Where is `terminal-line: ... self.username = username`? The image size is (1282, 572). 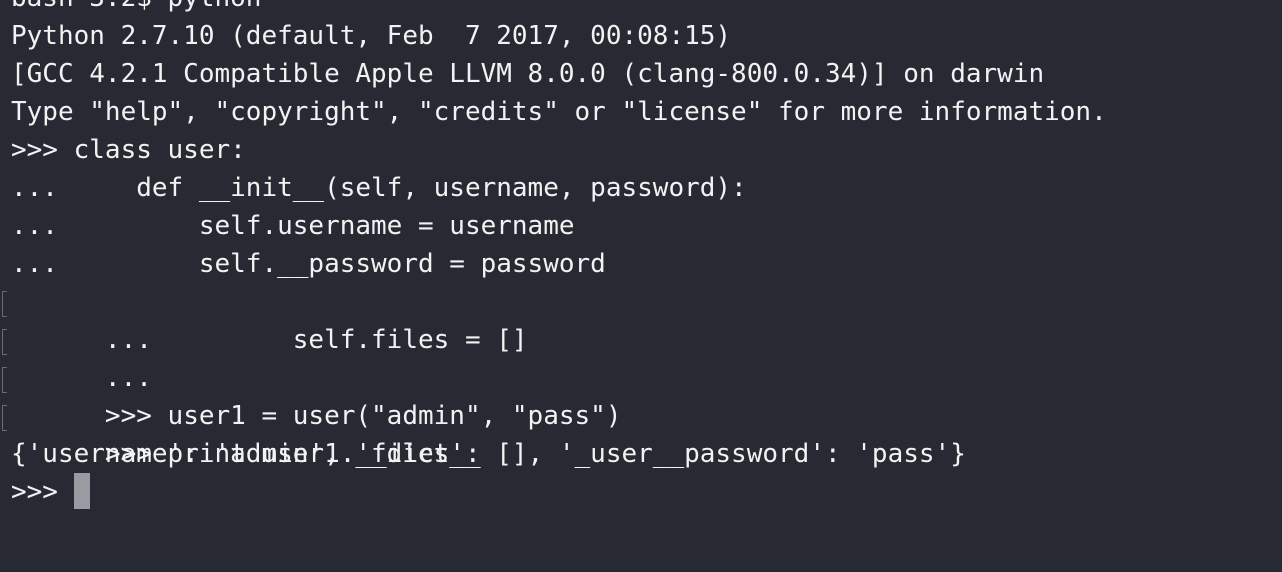
terminal-line: ... self.username = username is located at coordinates (293, 226).